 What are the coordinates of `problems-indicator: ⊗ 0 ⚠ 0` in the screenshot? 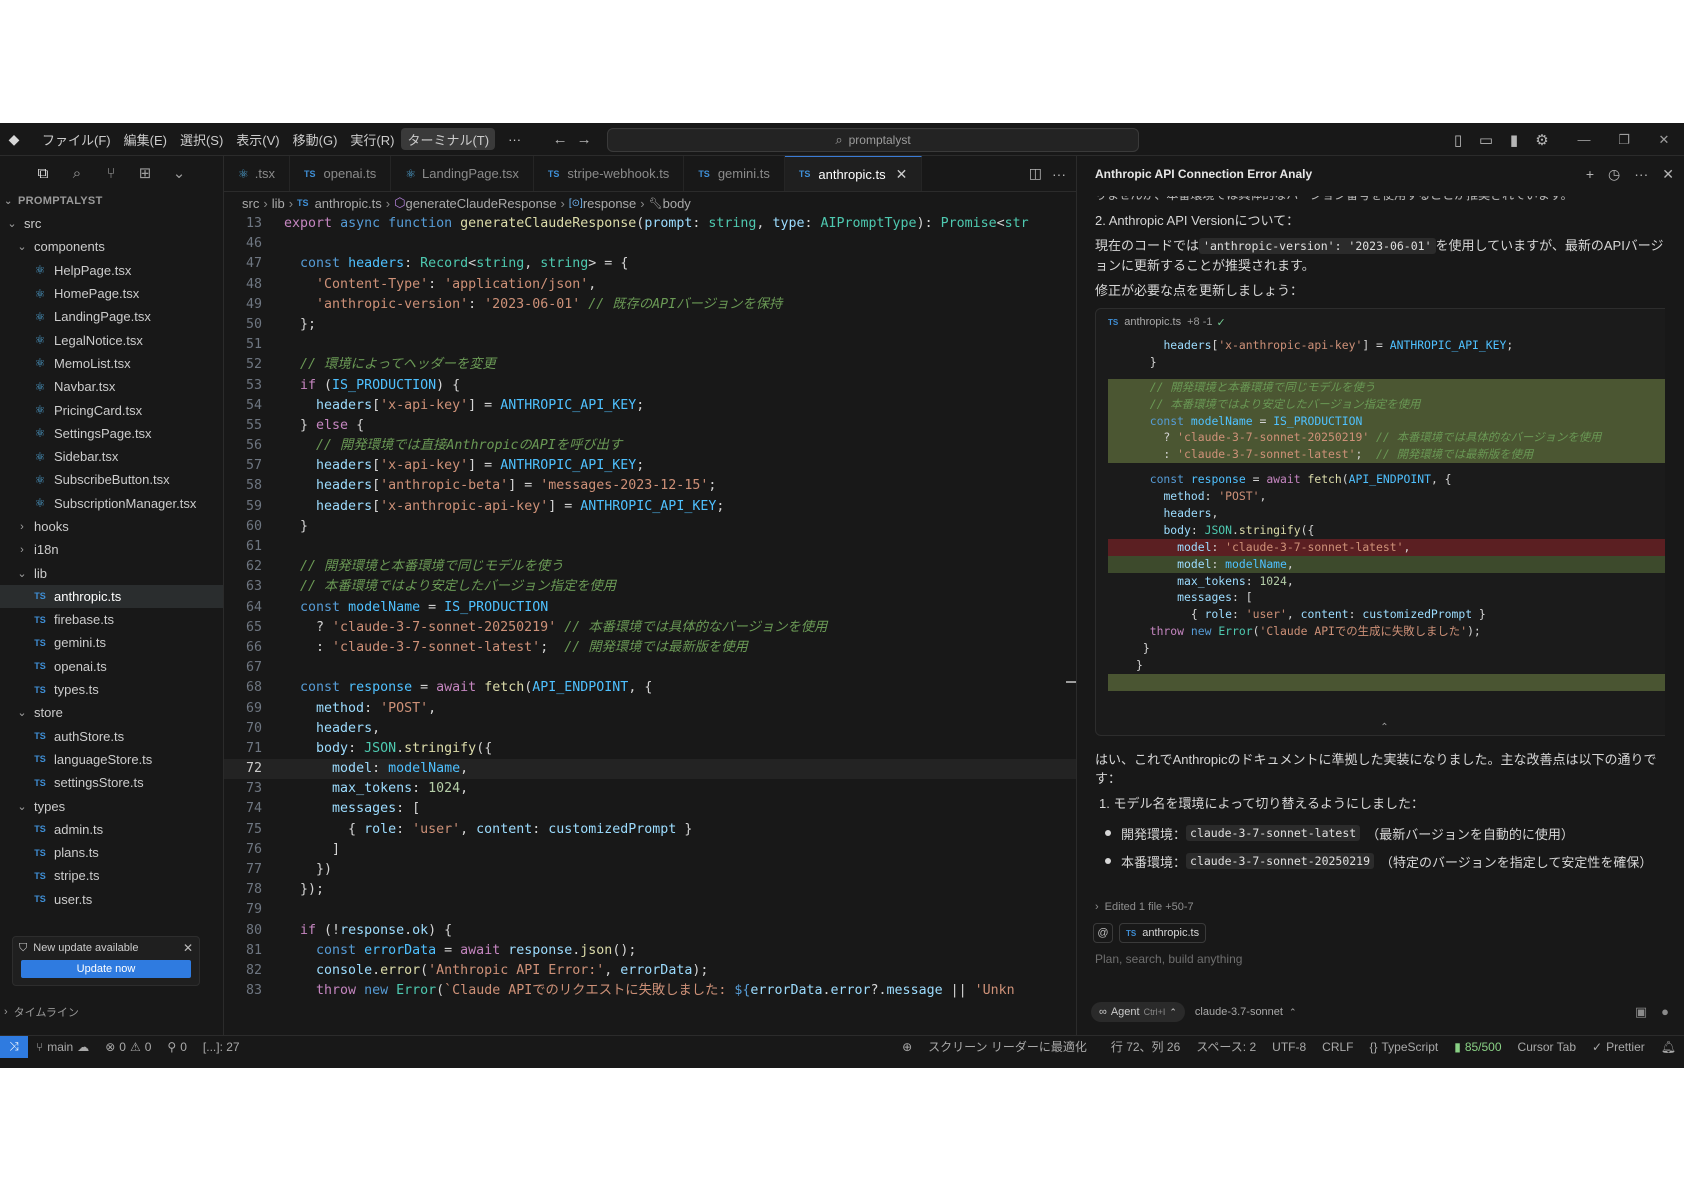 It's located at (128, 1047).